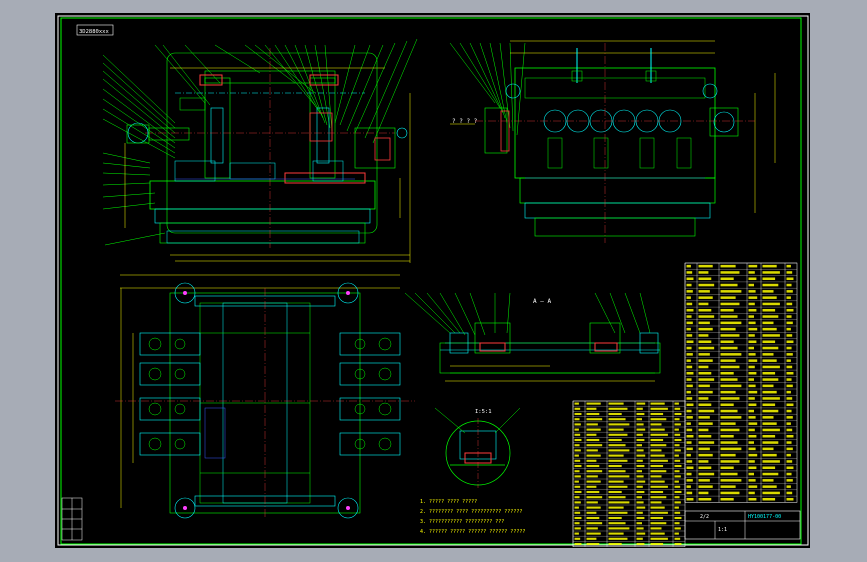 The image size is (867, 562). Describe the element at coordinates (462, 522) in the screenshot. I see `note-3: 3. ??????????? ????????? ???` at that location.